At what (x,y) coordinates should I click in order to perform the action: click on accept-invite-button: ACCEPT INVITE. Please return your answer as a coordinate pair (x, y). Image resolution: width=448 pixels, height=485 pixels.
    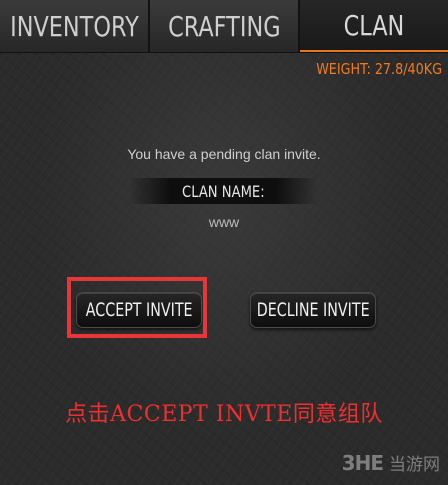
    Looking at the image, I should click on (139, 310).